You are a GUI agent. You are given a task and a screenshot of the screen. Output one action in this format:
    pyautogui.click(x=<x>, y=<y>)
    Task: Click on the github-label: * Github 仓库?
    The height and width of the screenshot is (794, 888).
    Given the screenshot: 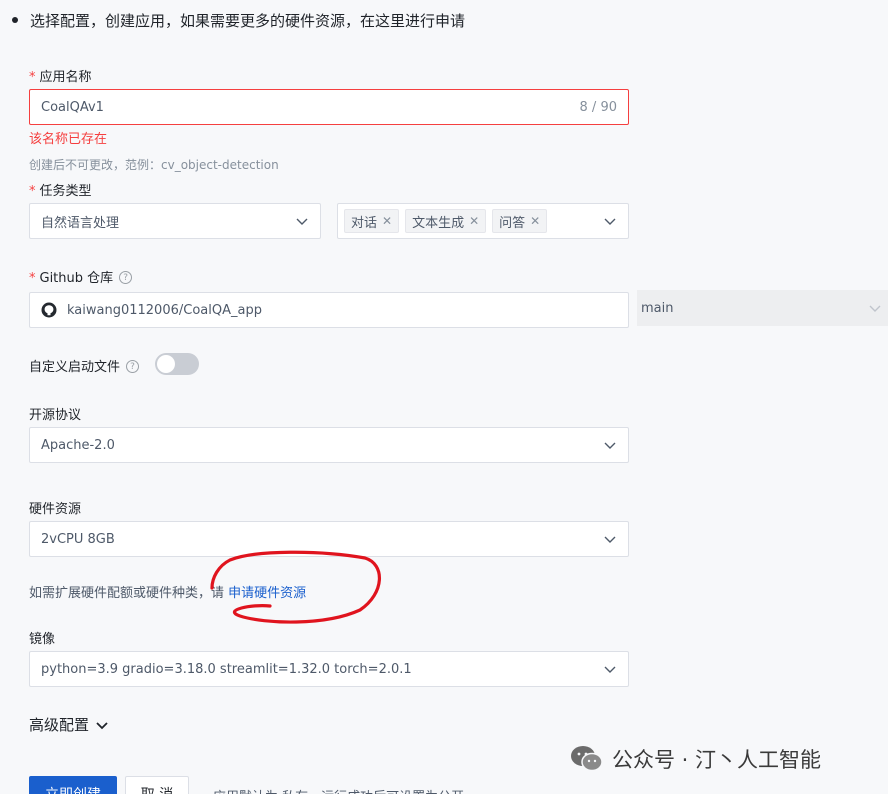 What is the action you would take?
    pyautogui.click(x=81, y=276)
    